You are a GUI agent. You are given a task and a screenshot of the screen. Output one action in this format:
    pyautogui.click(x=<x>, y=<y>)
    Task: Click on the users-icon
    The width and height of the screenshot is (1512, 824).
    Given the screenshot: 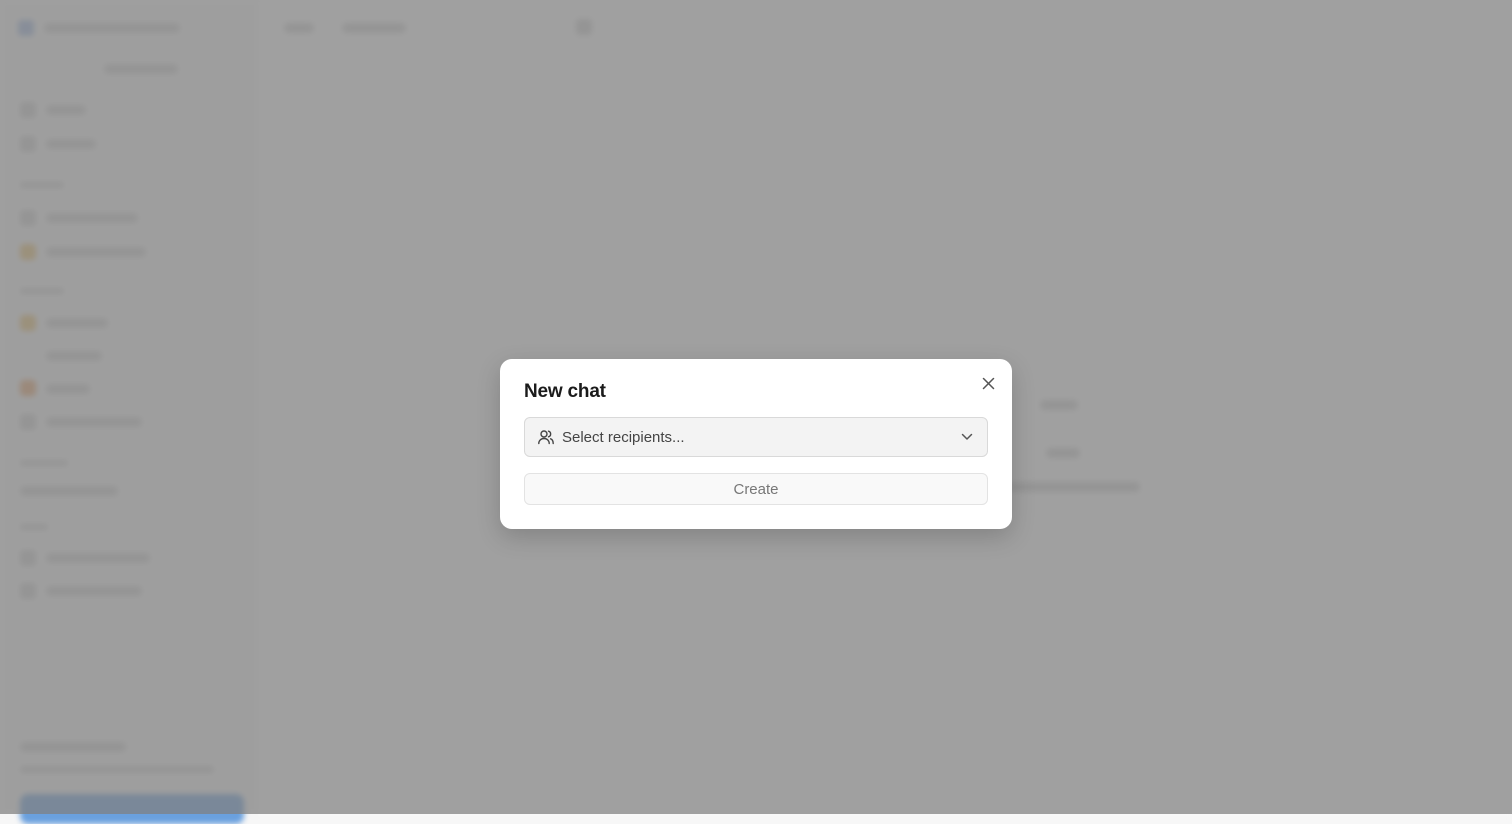 What is the action you would take?
    pyautogui.click(x=546, y=437)
    